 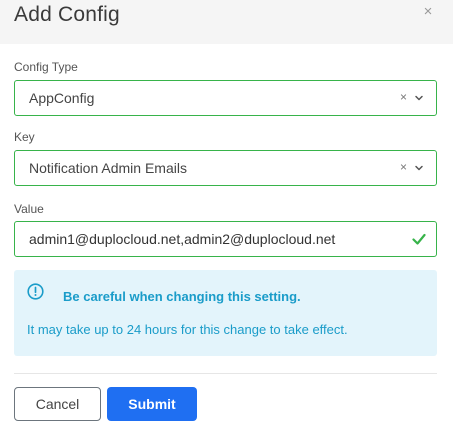 What do you see at coordinates (108, 168) in the screenshot?
I see `key-value: Notification Admin Emails` at bounding box center [108, 168].